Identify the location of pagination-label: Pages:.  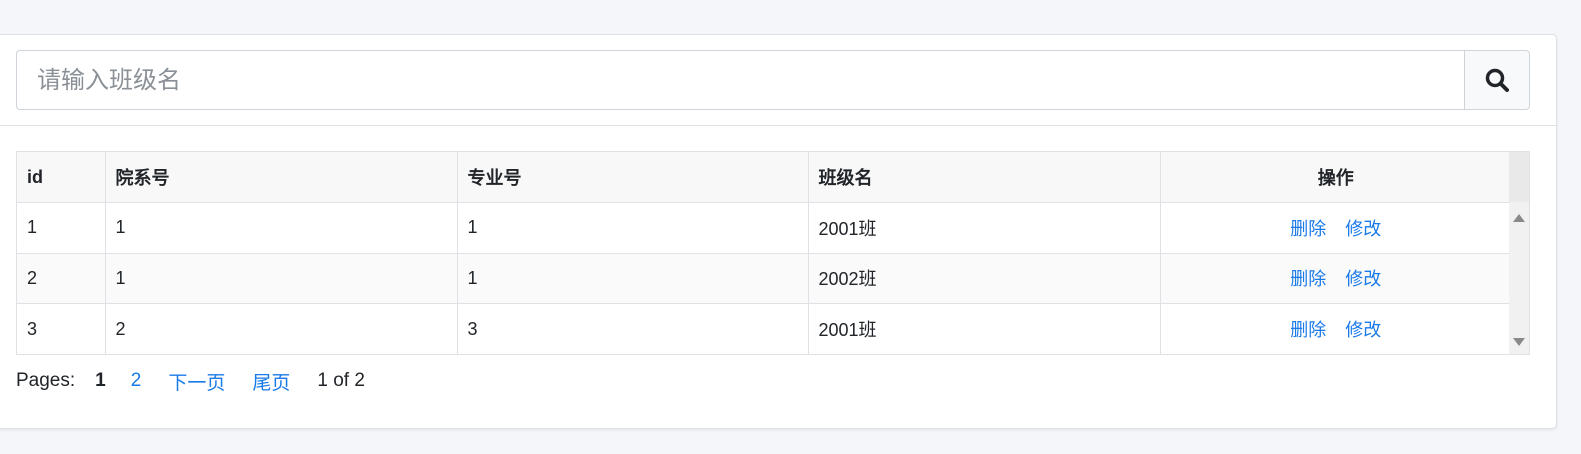
(46, 380).